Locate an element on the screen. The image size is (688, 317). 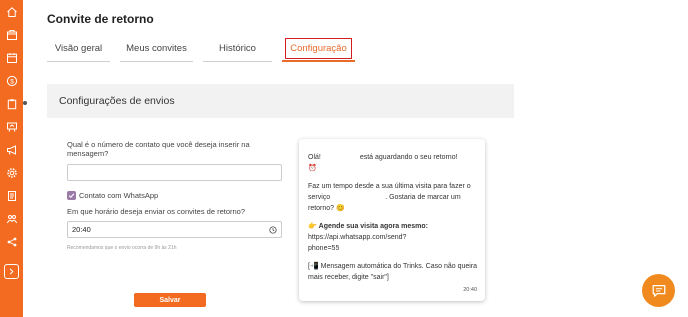
check-icon is located at coordinates (71, 196).